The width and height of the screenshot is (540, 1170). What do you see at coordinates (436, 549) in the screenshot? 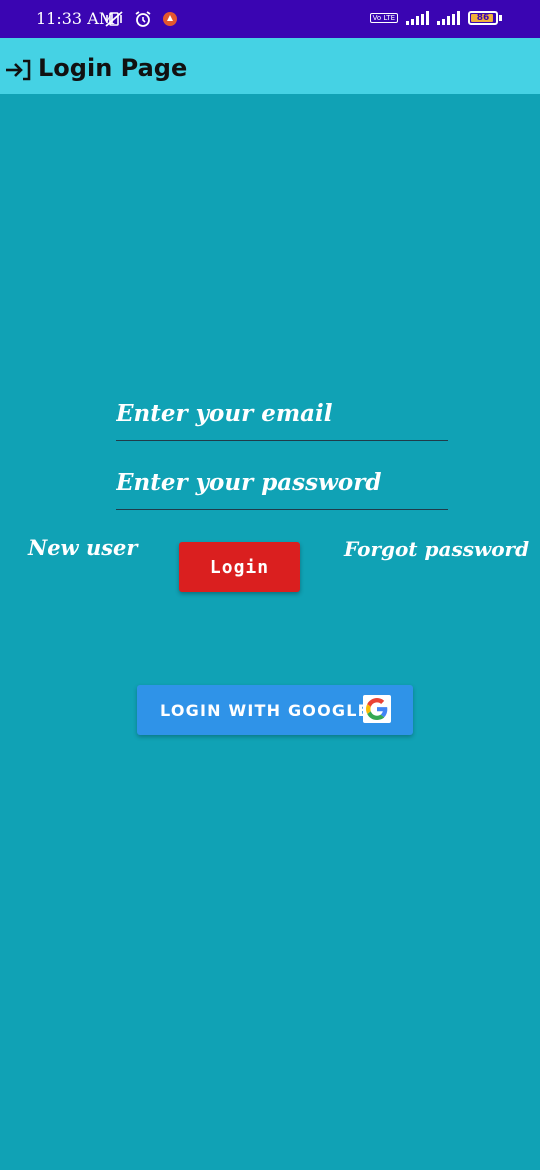
I see `forgot-password-link: Forgot password` at bounding box center [436, 549].